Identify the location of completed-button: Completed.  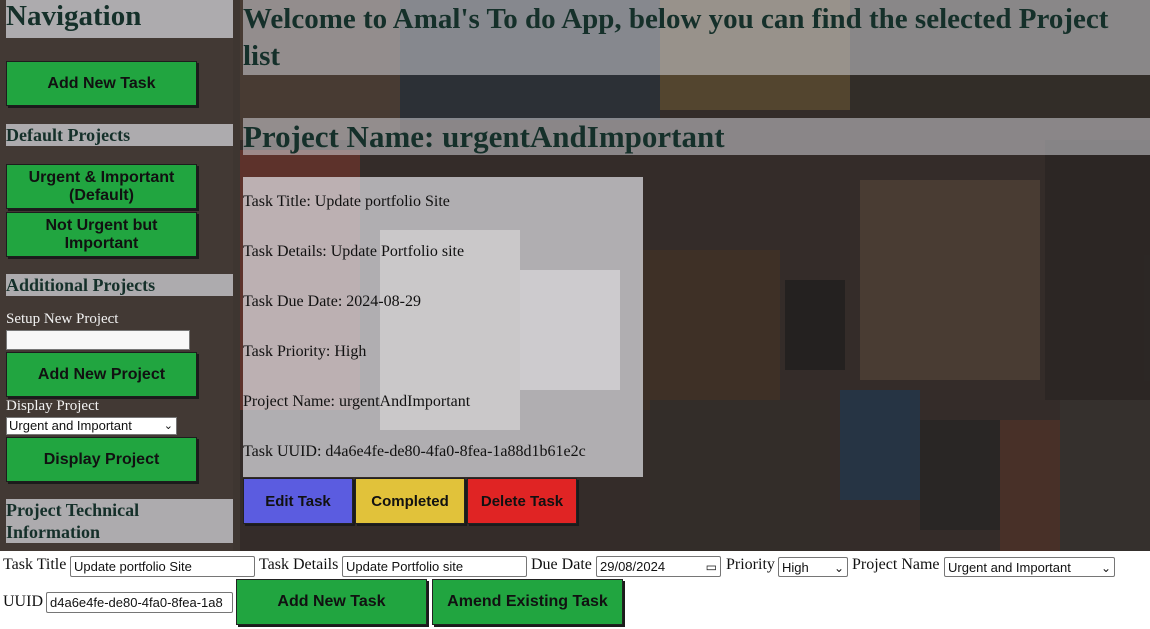
(410, 501).